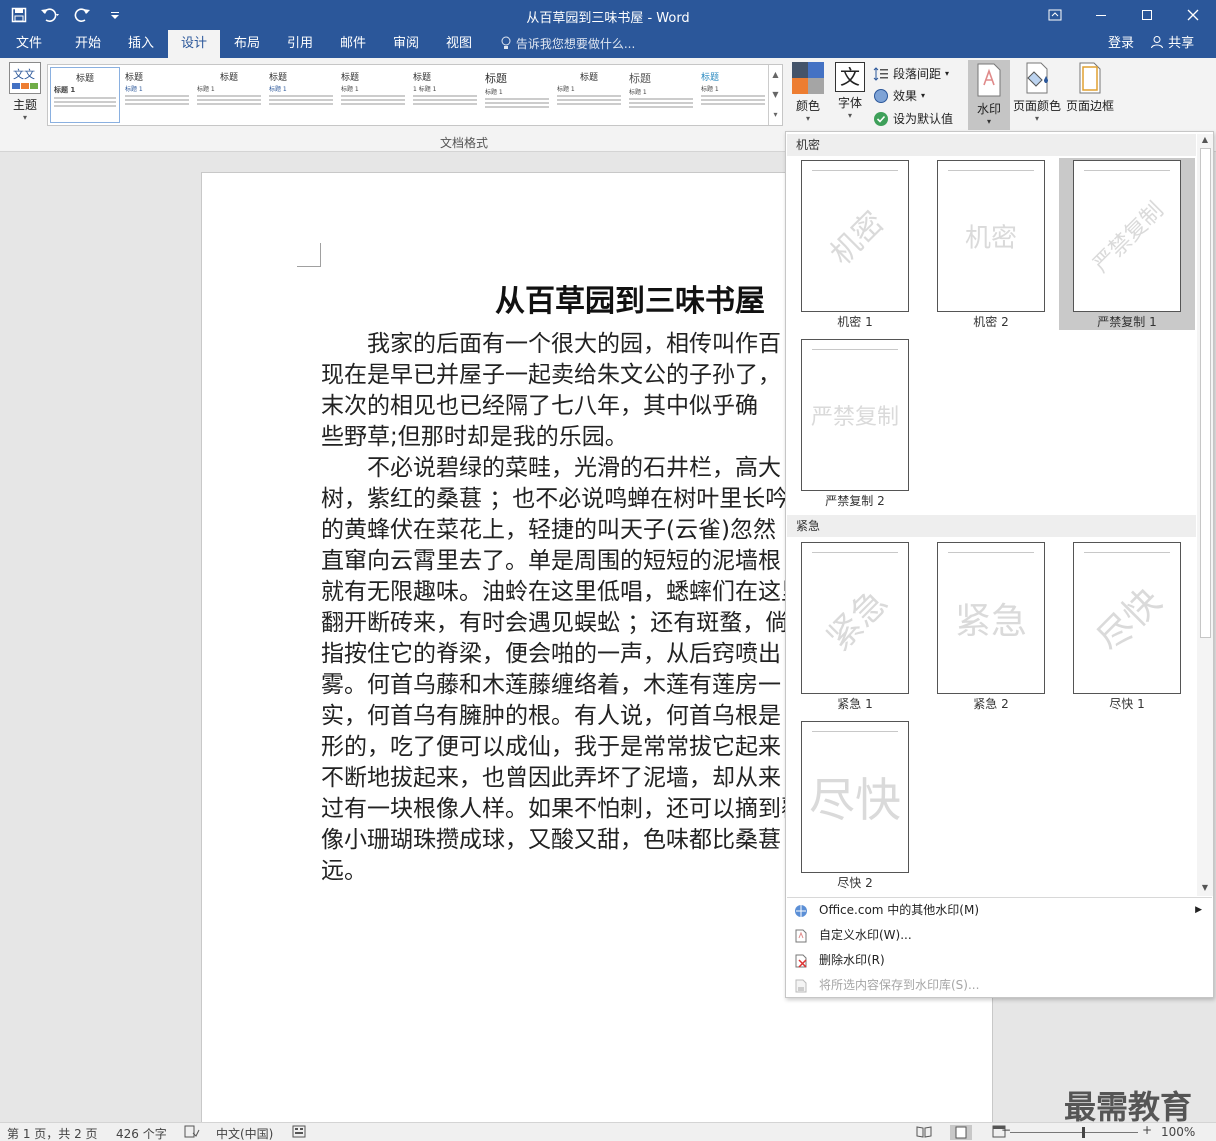  I want to click on custom-watermark-icon, so click(801, 936).